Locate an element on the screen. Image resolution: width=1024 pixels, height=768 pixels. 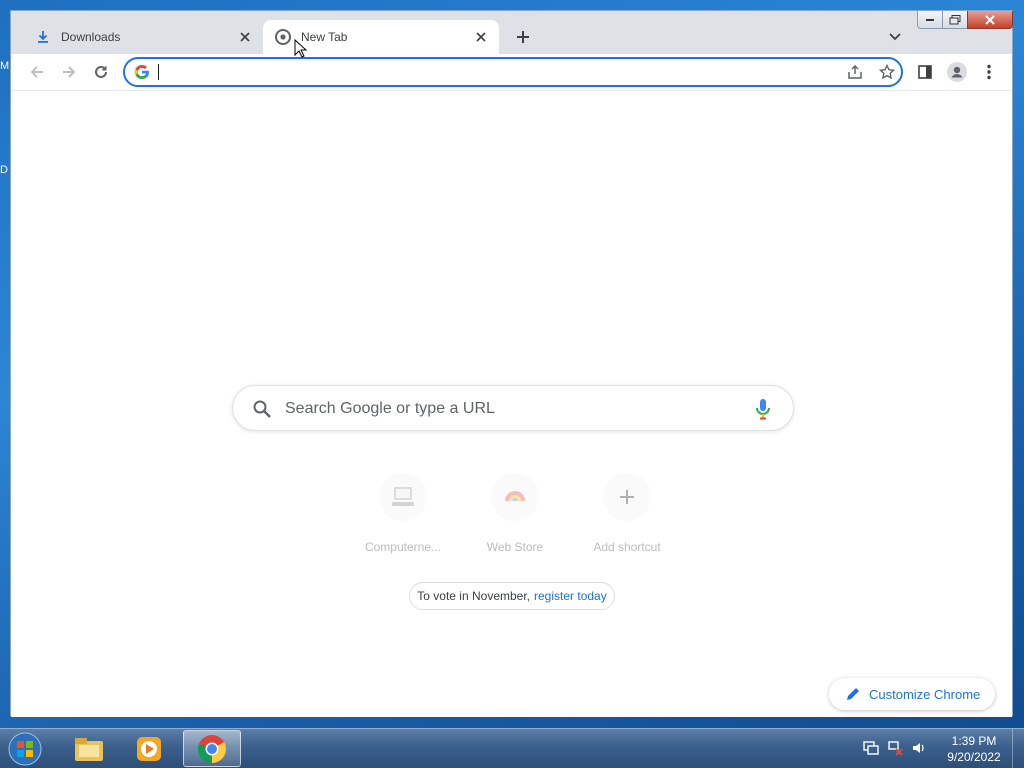
show-desktop-button is located at coordinates (1018, 748).